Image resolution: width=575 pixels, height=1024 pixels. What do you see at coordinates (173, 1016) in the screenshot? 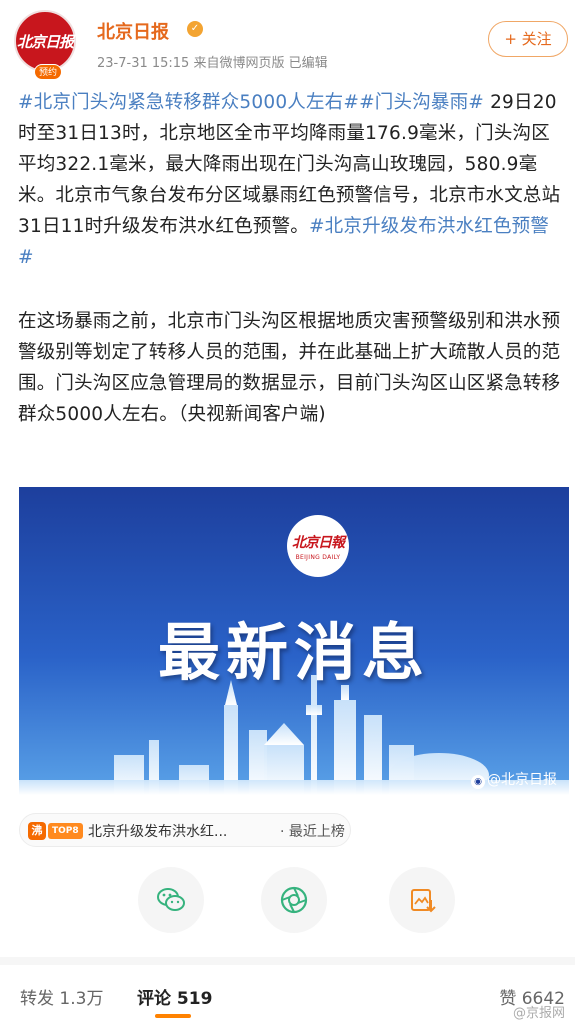
I see `active-tab-indicator` at bounding box center [173, 1016].